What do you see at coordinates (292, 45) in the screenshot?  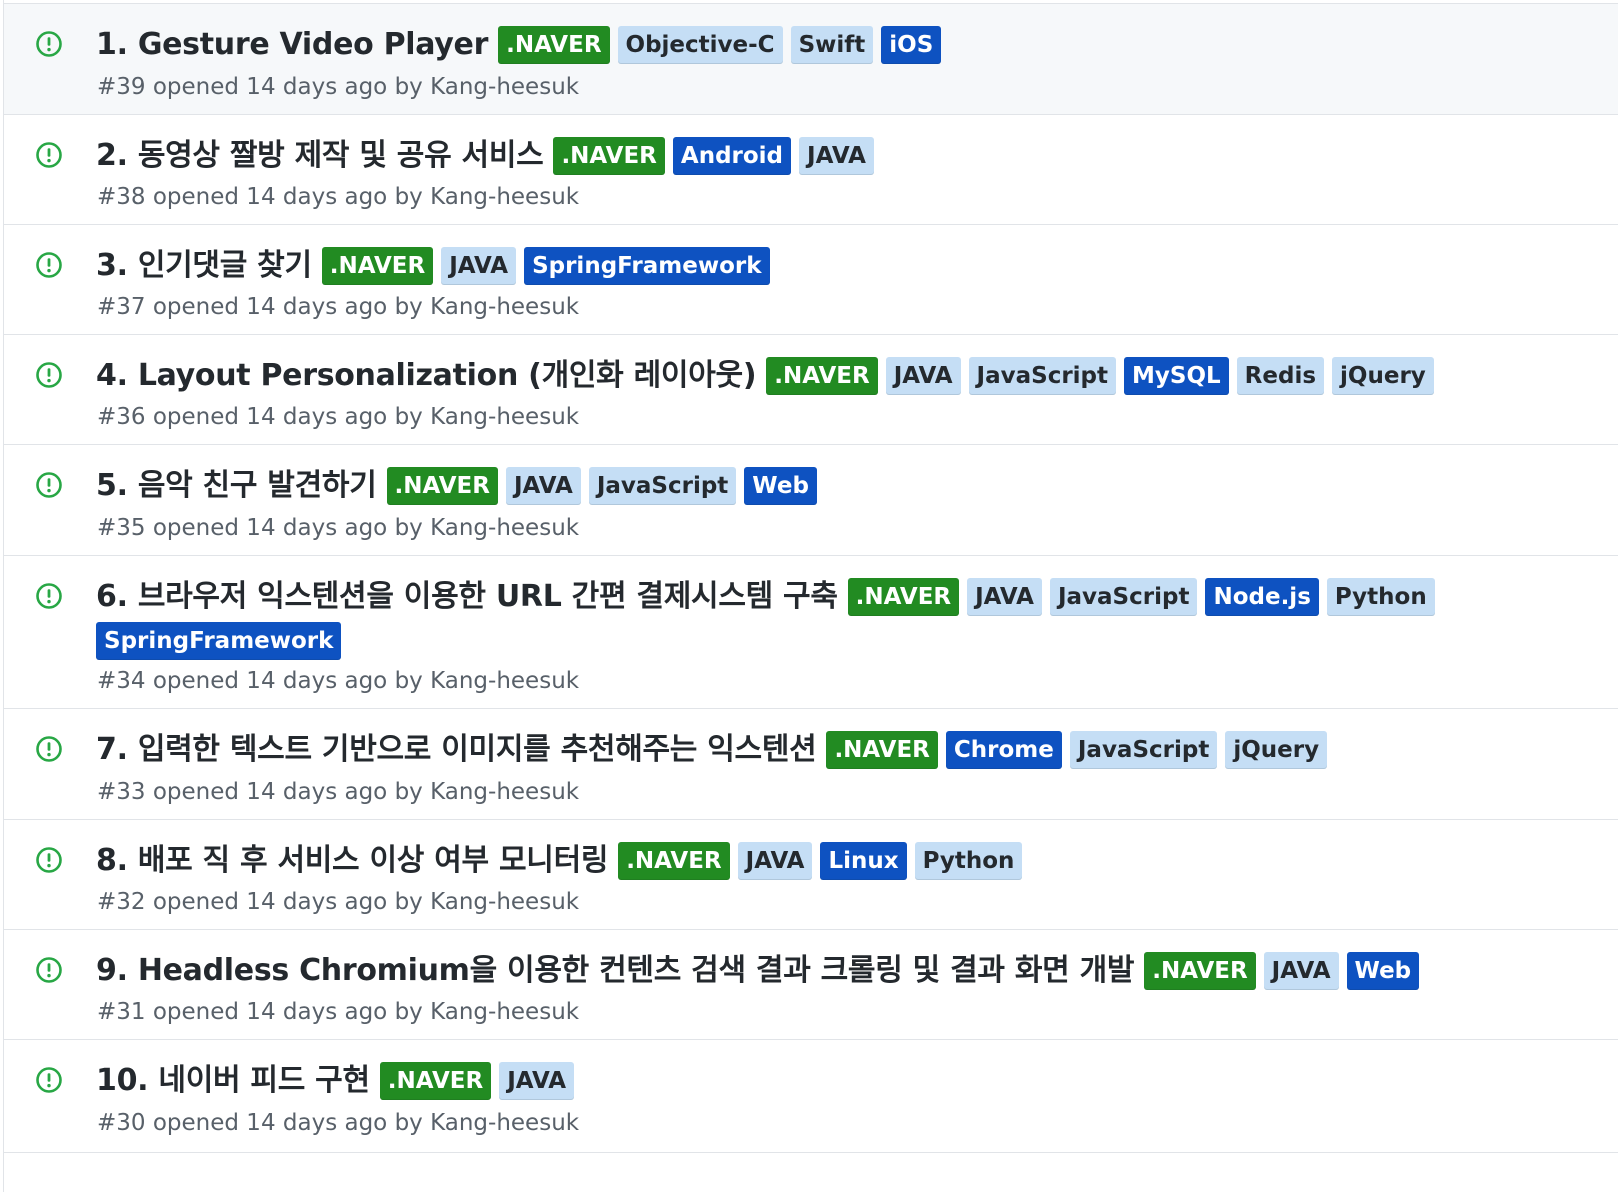 I see `issue-title-link: 1. Gesture Video Player` at bounding box center [292, 45].